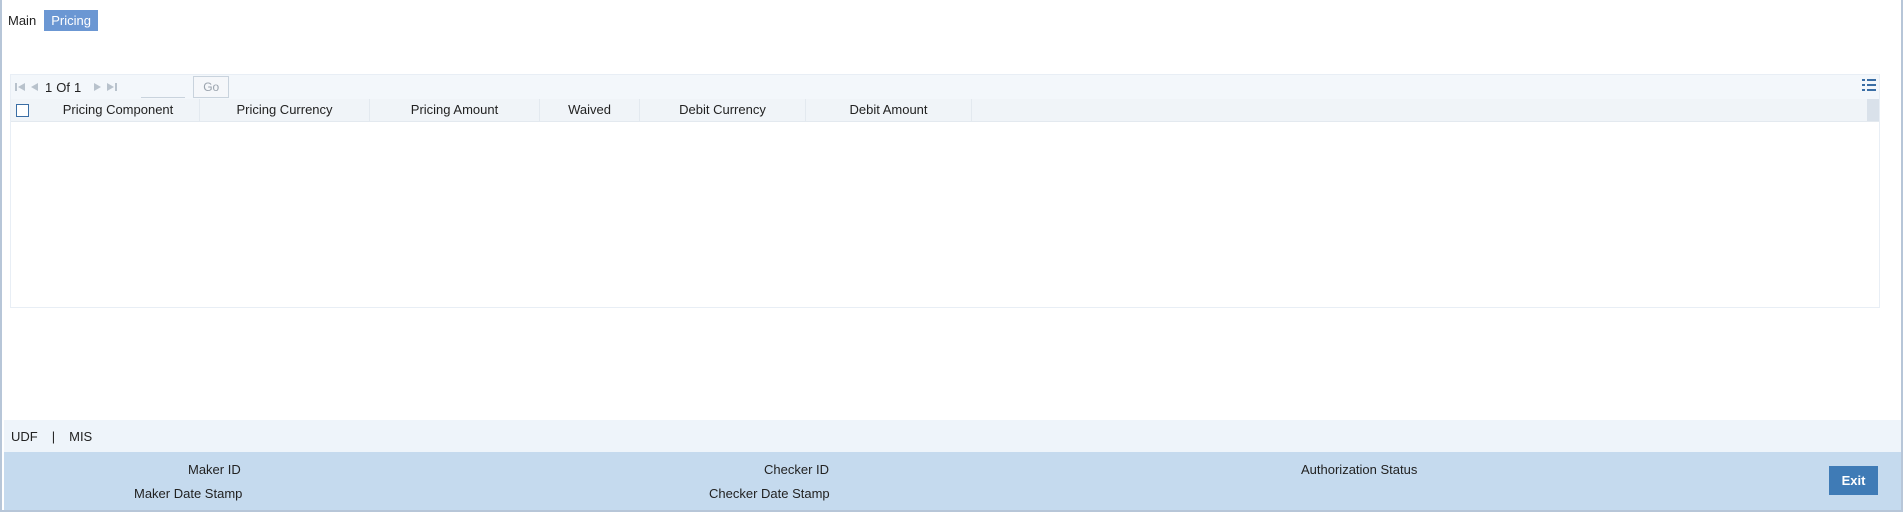 This screenshot has width=1903, height=514. Describe the element at coordinates (118, 110) in the screenshot. I see `col-pricing-component: Pricing Component` at that location.